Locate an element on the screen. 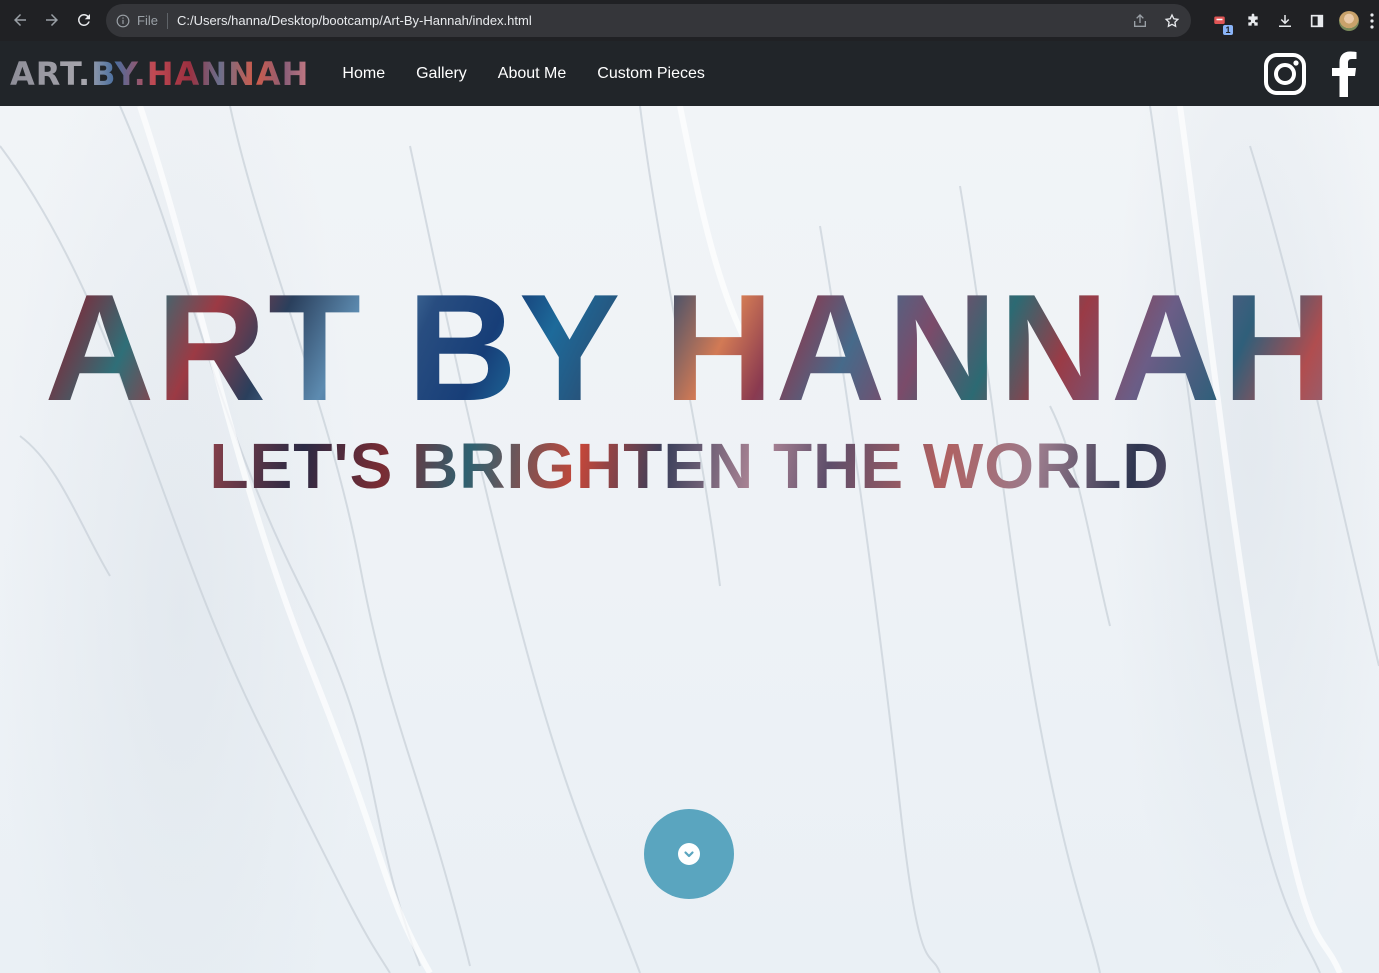 This screenshot has width=1379, height=973. nav-link-about-me: About Me is located at coordinates (532, 74).